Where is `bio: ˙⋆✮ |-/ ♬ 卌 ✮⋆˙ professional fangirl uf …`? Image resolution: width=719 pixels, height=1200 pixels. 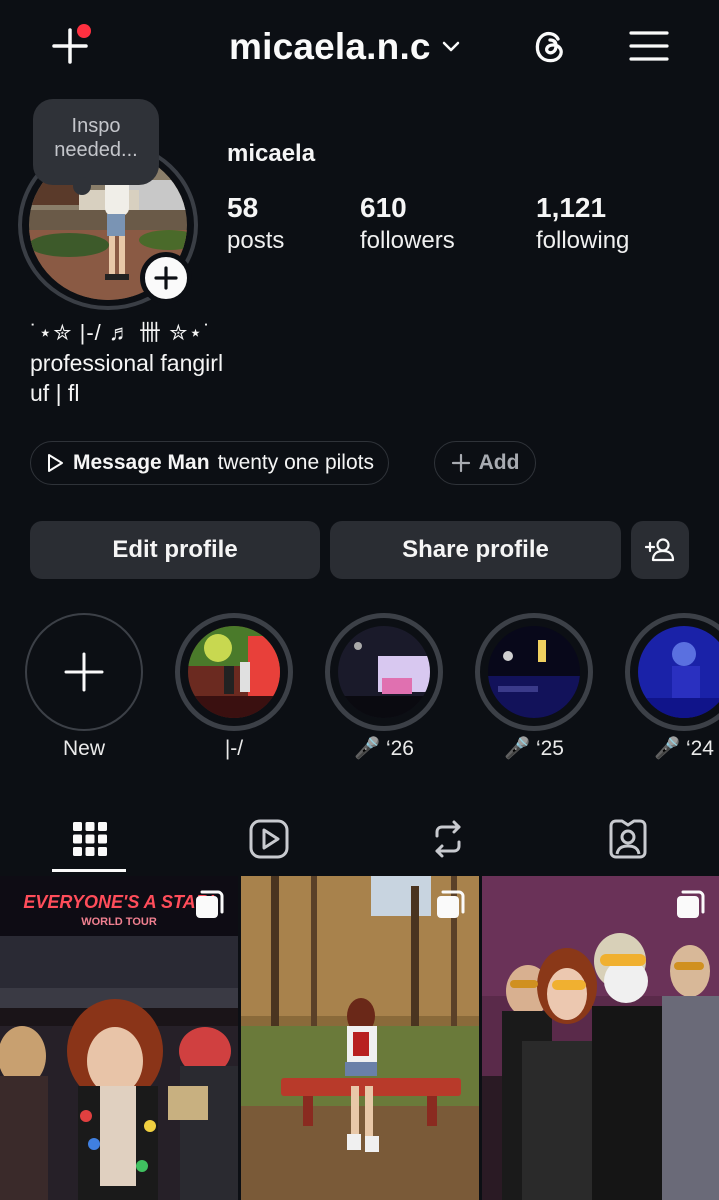 bio: ˙⋆✮ |-/ ♬ 卌 ✮⋆˙ professional fangirl uf … is located at coordinates (126, 363).